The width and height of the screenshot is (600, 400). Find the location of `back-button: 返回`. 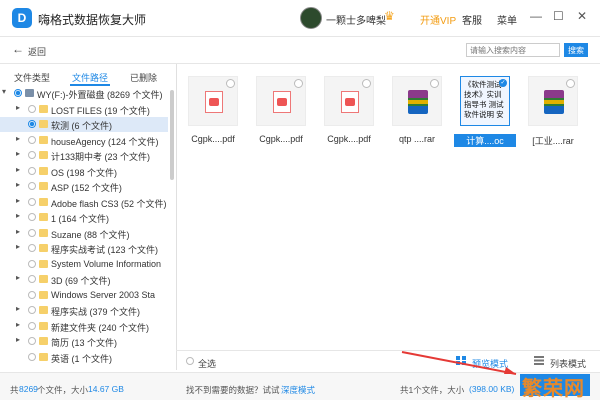

back-button: 返回 is located at coordinates (37, 51).